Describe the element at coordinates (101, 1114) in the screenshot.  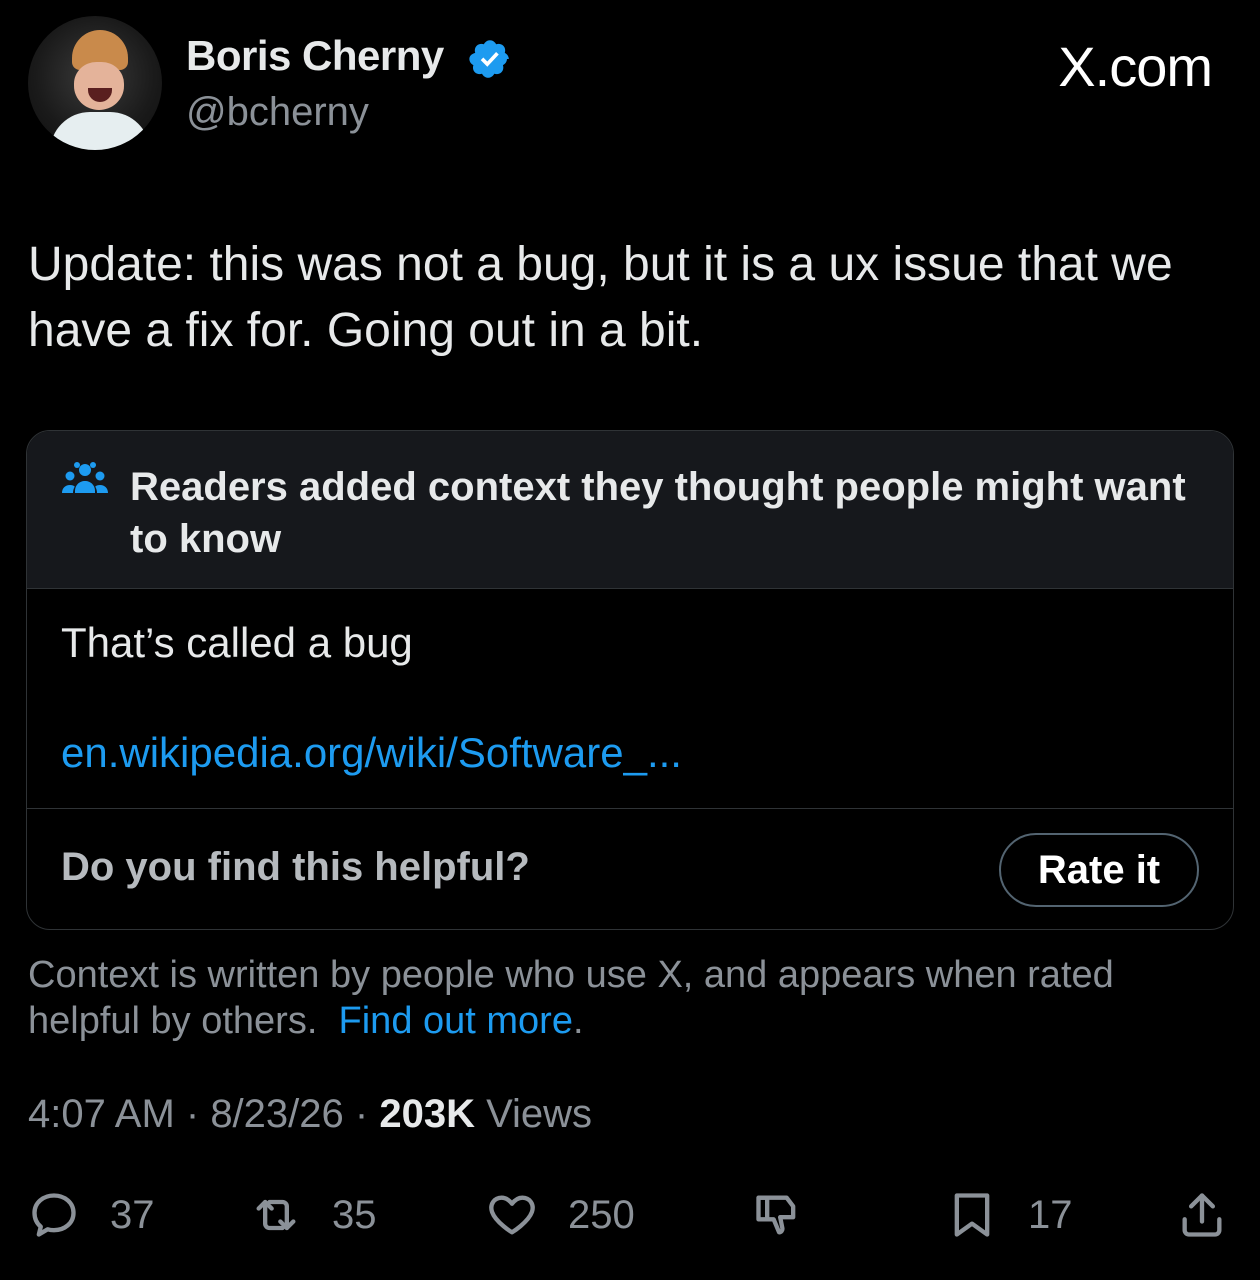
I see `tweet-time: 4:07 AM` at that location.